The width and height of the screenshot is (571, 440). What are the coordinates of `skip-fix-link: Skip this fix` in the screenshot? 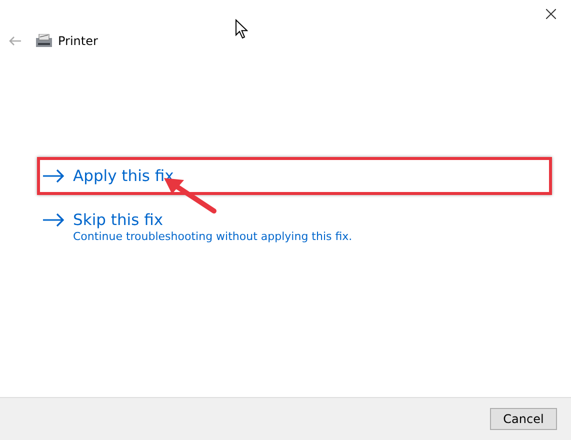 It's located at (103, 220).